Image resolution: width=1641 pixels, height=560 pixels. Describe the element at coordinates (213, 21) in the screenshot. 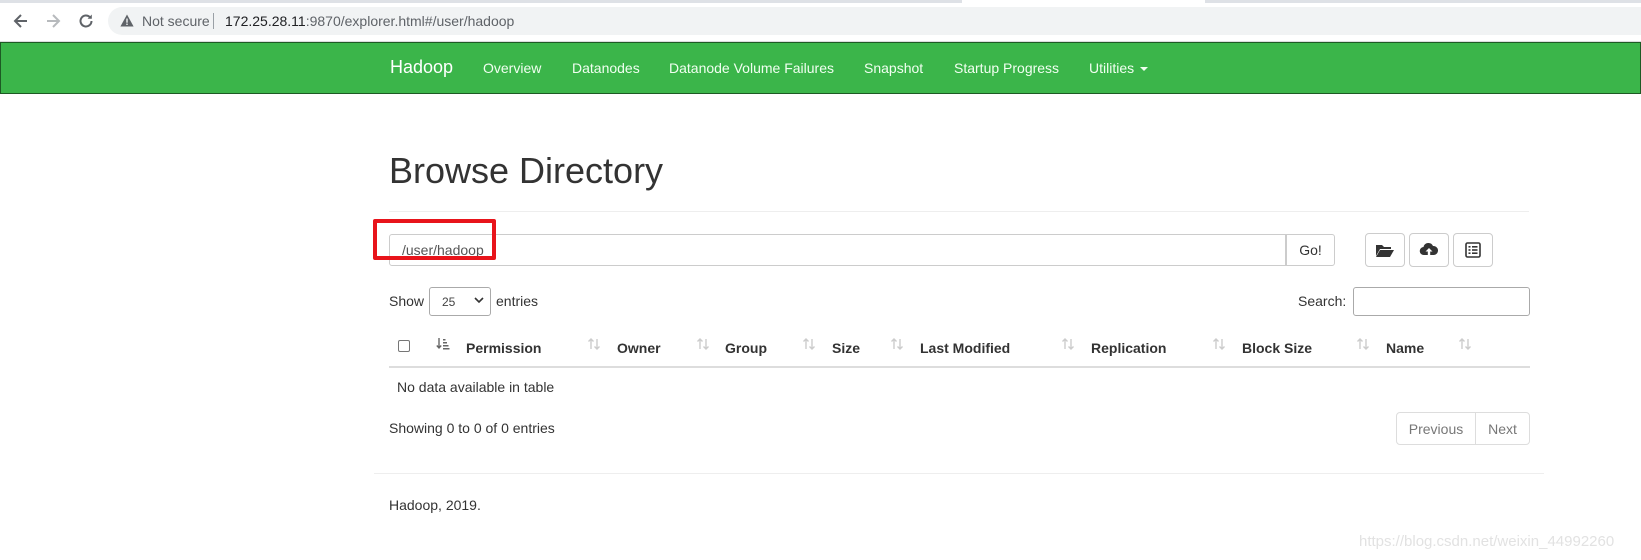

I see `address-separator` at that location.